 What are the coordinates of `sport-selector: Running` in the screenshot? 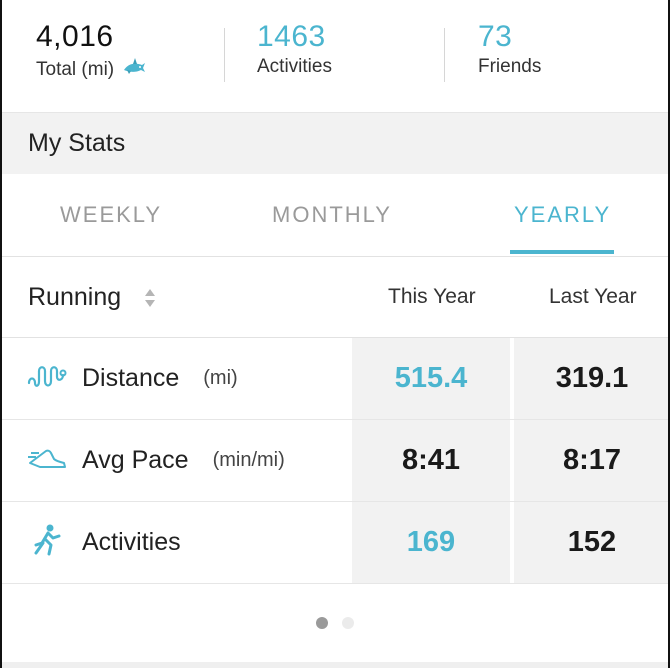 It's located at (92, 297).